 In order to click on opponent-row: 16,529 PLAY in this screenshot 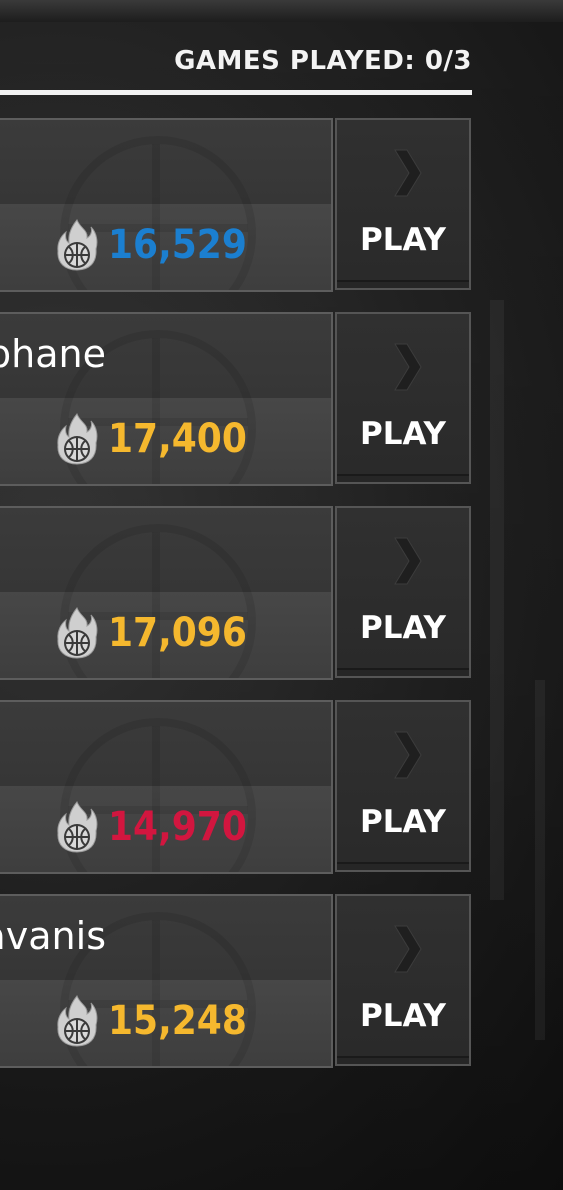, I will do `click(236, 205)`.